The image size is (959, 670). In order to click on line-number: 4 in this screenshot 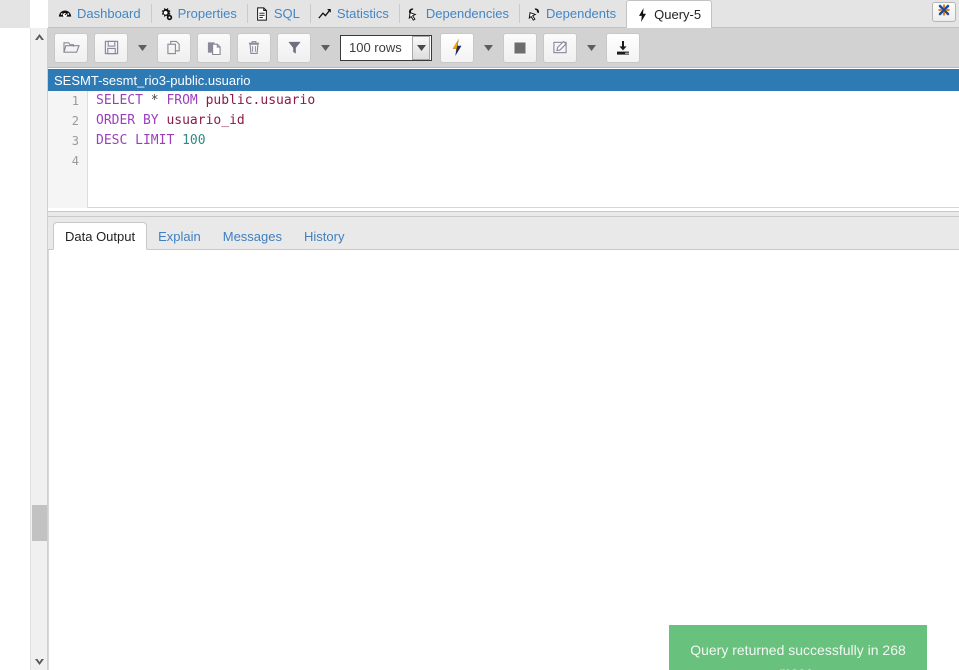, I will do `click(75, 161)`.